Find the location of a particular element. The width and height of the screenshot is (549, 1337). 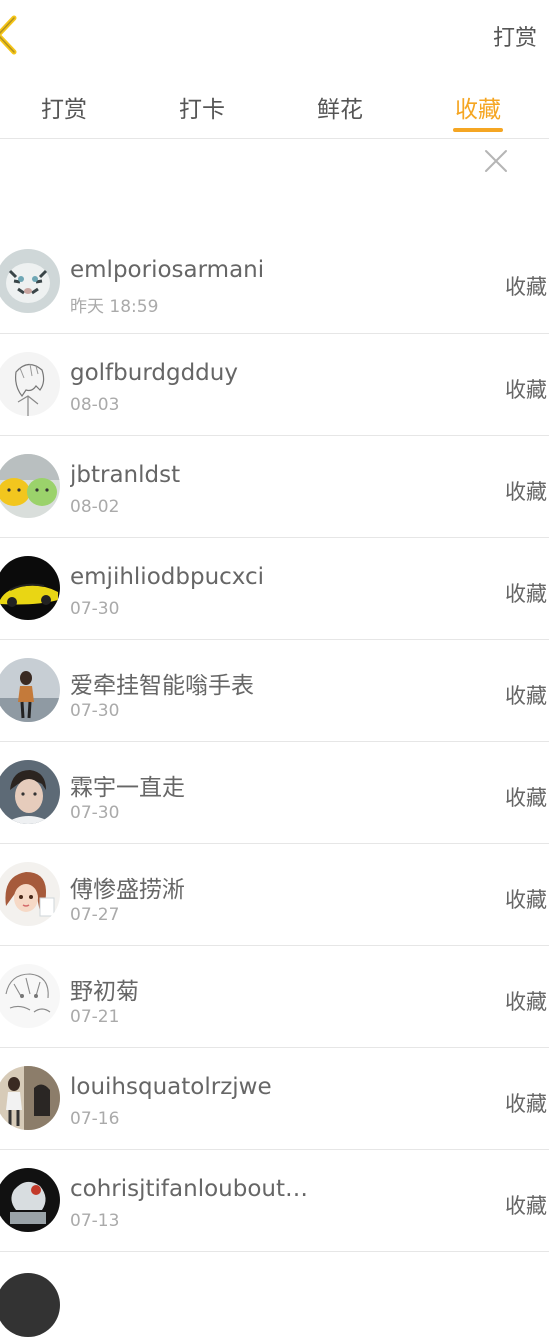

list-item: cohrisjtifanloubout… 07-13 收藏 is located at coordinates (274, 1201).